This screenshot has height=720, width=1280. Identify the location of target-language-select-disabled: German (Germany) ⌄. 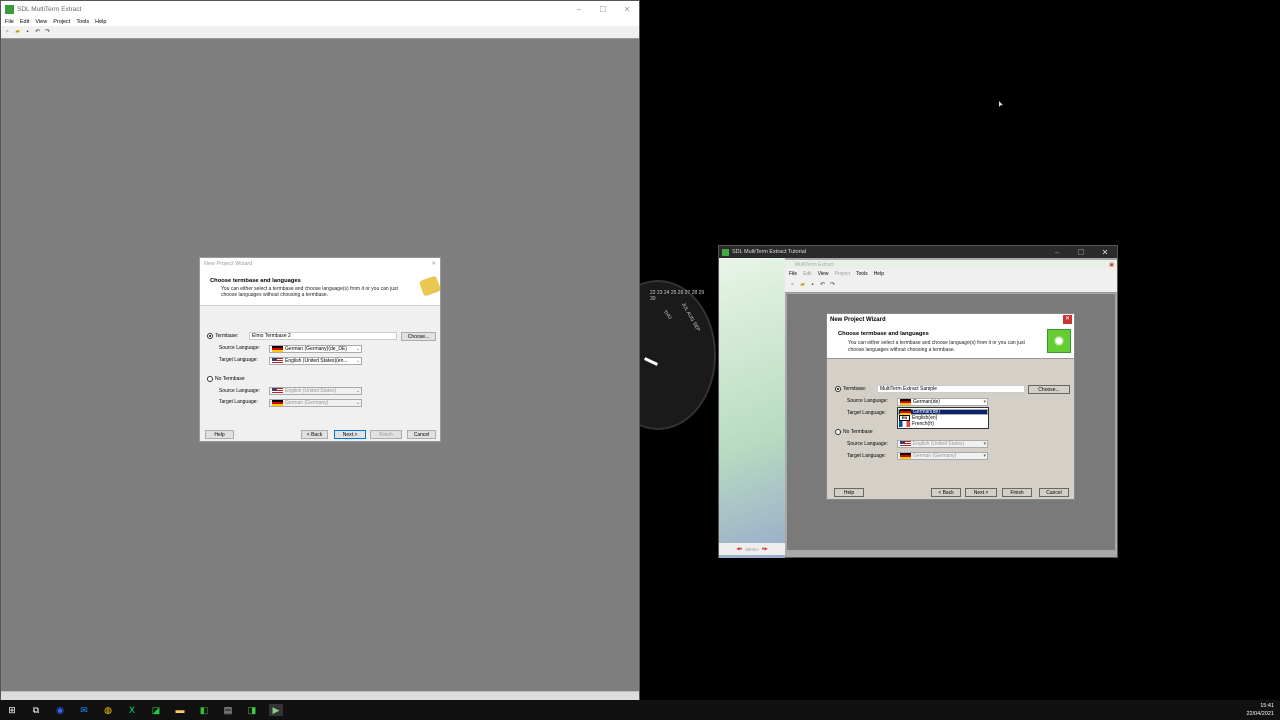
(315, 403).